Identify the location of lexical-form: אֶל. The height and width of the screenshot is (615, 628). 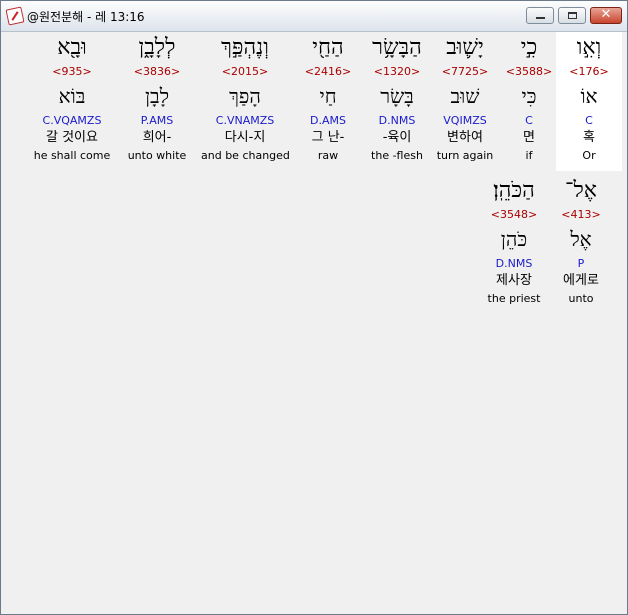
(581, 239).